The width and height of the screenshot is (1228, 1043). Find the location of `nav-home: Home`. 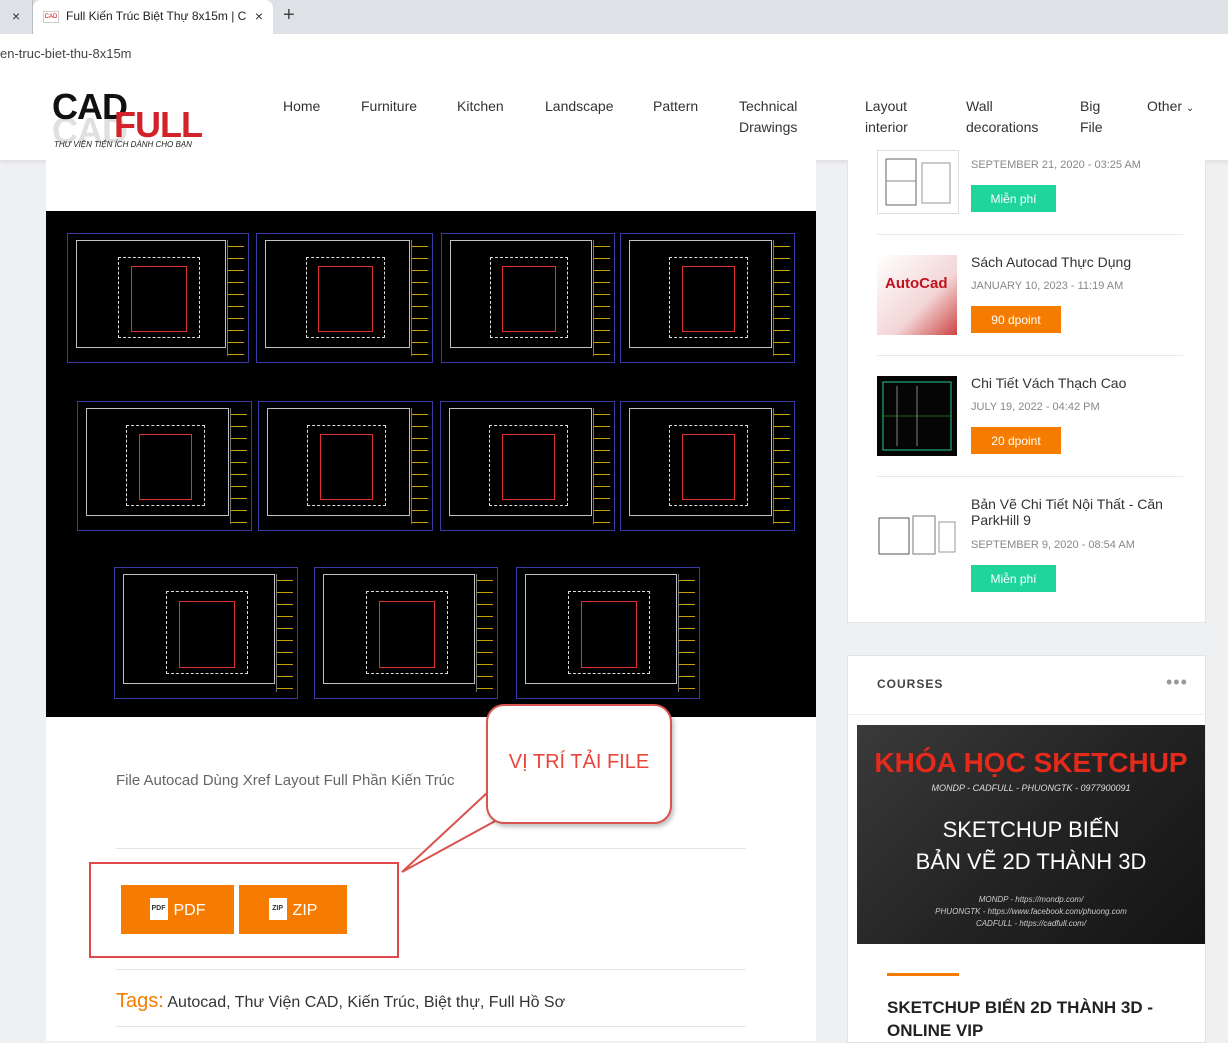

nav-home: Home is located at coordinates (301, 106).